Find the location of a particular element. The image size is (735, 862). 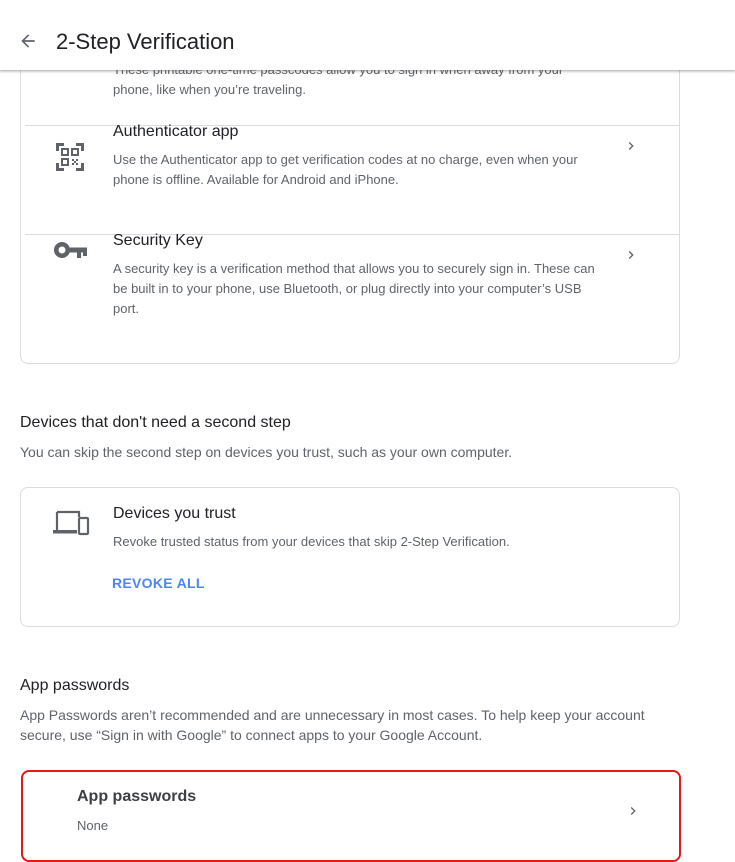

app-passwords-section-heading: App passwords is located at coordinates (75, 685).